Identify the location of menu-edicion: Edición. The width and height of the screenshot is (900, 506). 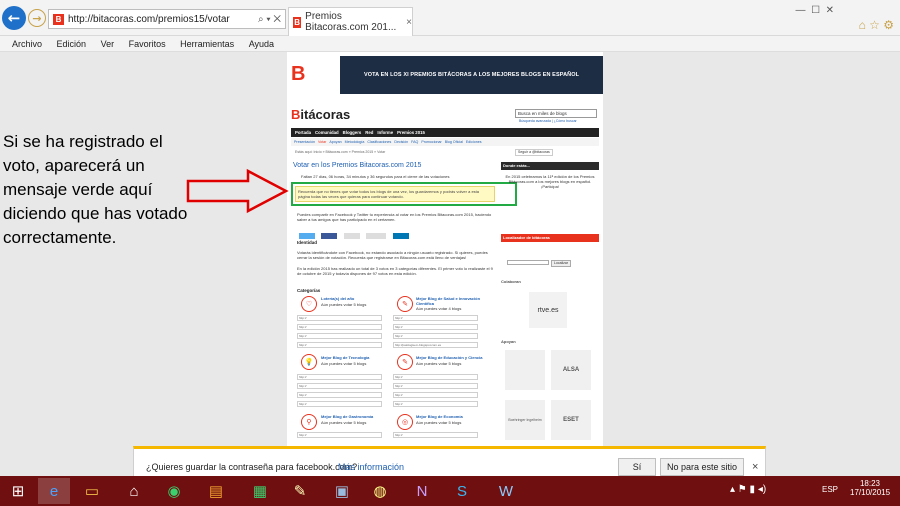
(72, 44).